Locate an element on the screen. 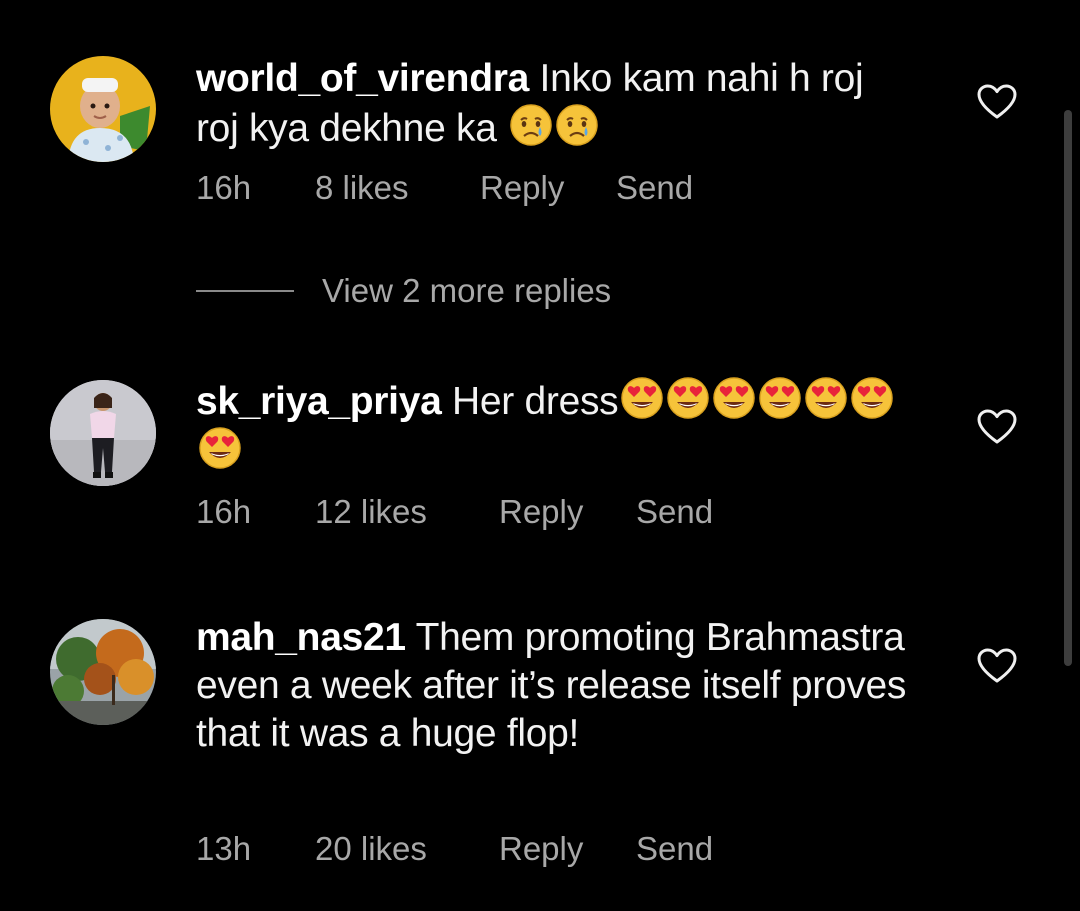 The image size is (1080, 911). view-replies-button: View 2 more replies is located at coordinates (446, 292).